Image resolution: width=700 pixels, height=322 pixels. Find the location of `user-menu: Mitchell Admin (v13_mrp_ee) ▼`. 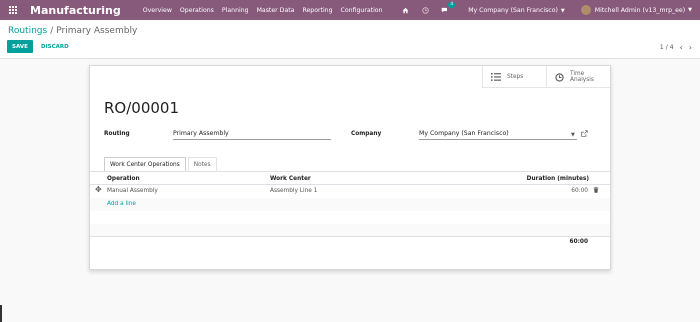

user-menu: Mitchell Admin (v13_mrp_ee) ▼ is located at coordinates (636, 10).